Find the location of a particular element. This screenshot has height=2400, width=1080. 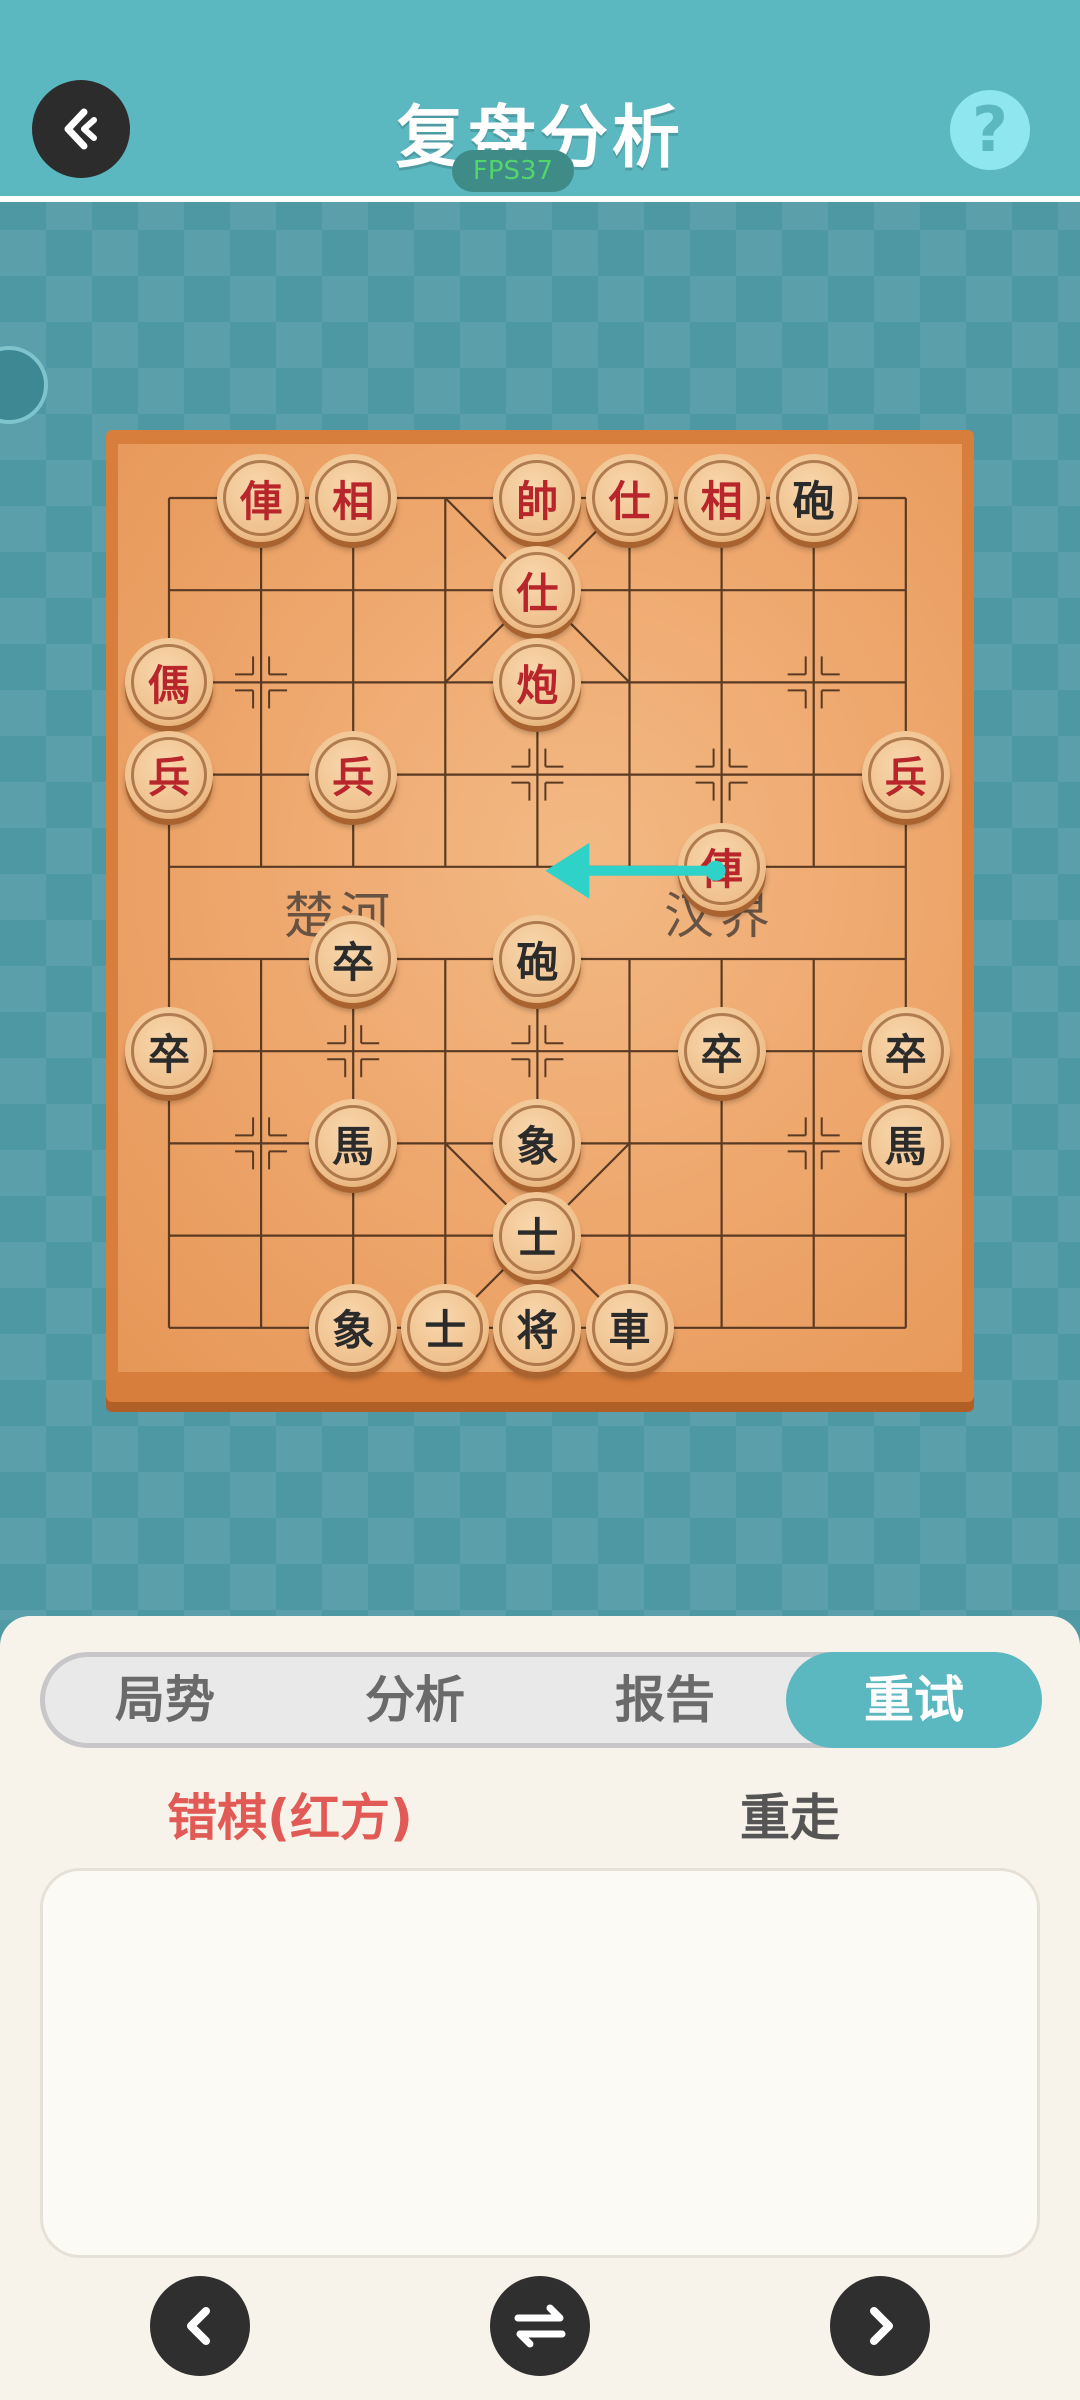

swap-sides-button is located at coordinates (540, 2326).